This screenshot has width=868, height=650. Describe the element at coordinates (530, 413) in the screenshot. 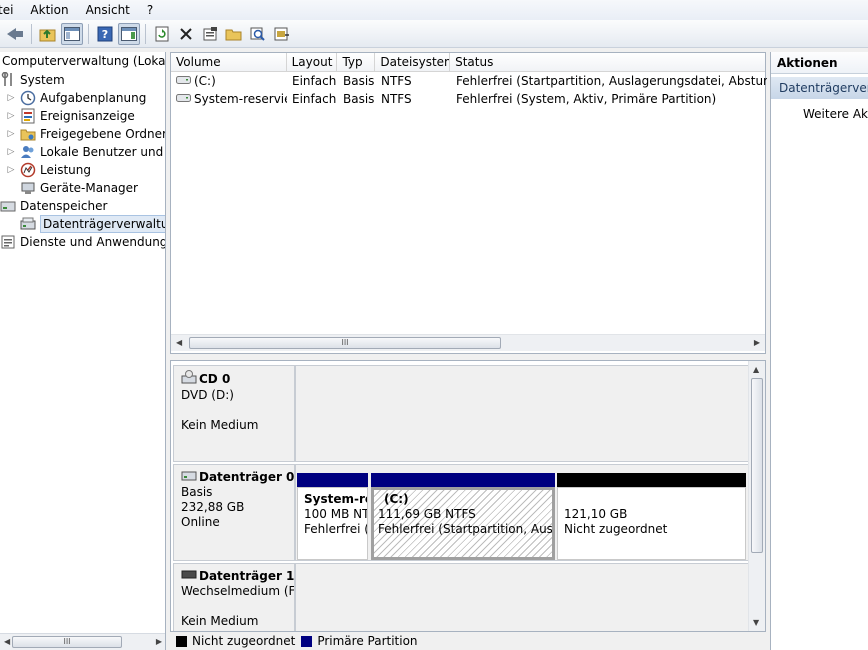

I see `disk-area-cd0` at that location.